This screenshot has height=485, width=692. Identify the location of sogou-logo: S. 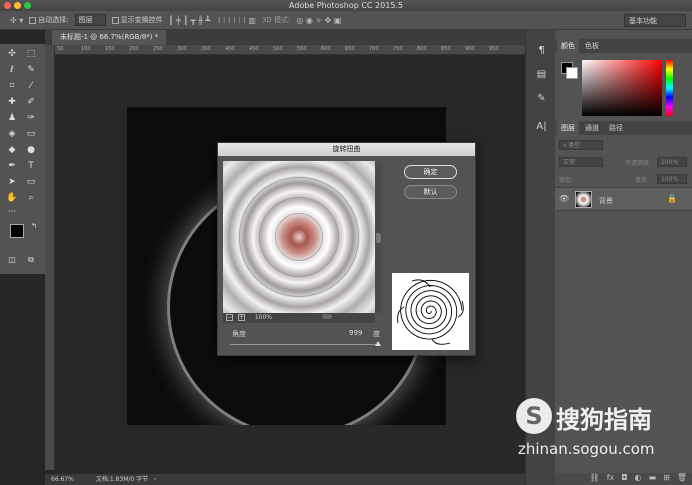
(534, 416).